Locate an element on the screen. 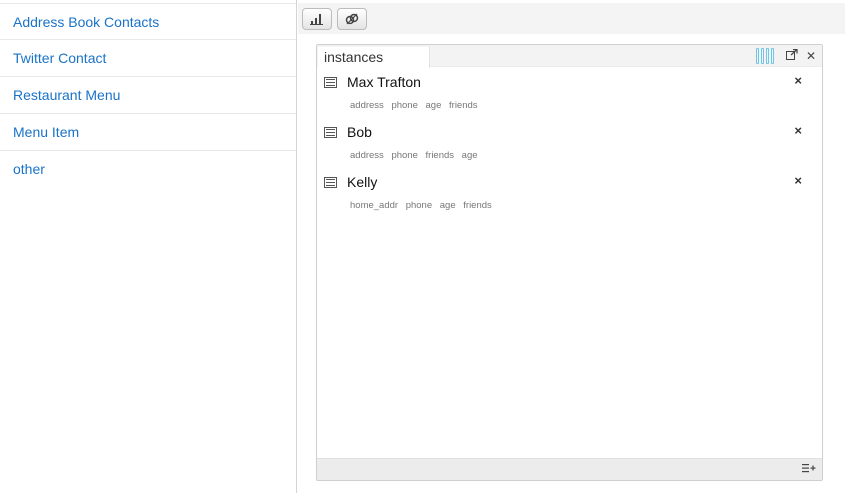 The height and width of the screenshot is (493, 845). instance-name: Bob is located at coordinates (359, 132).